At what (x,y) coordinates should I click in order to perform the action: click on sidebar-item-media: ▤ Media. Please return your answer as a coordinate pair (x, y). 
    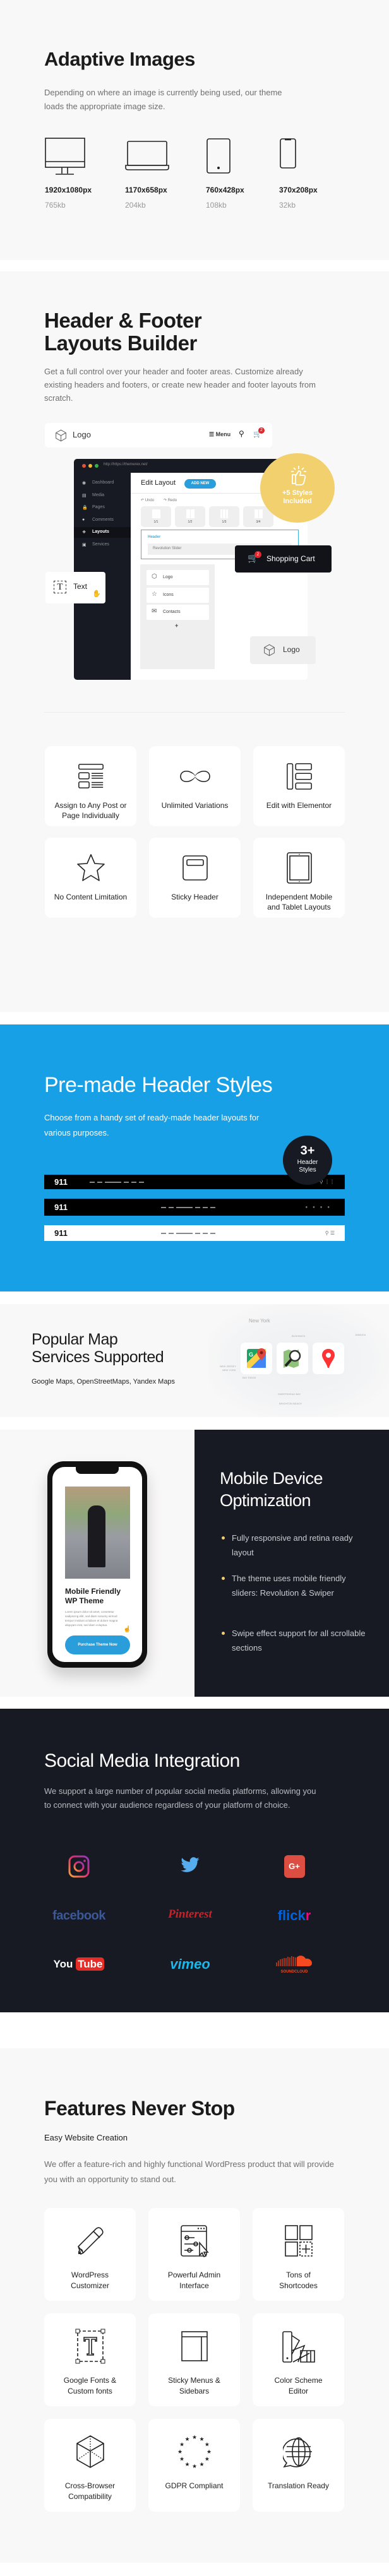
    Looking at the image, I should click on (102, 496).